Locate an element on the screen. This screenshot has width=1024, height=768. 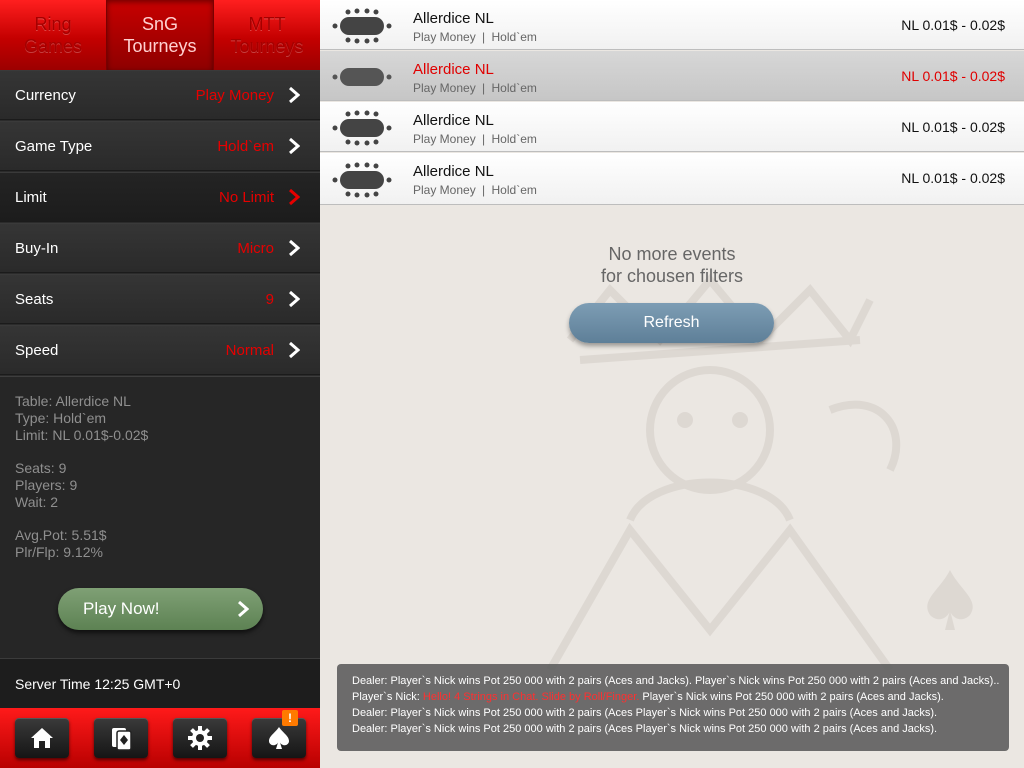
tab-sng-tourneys: SnG Tourneys is located at coordinates (160, 35).